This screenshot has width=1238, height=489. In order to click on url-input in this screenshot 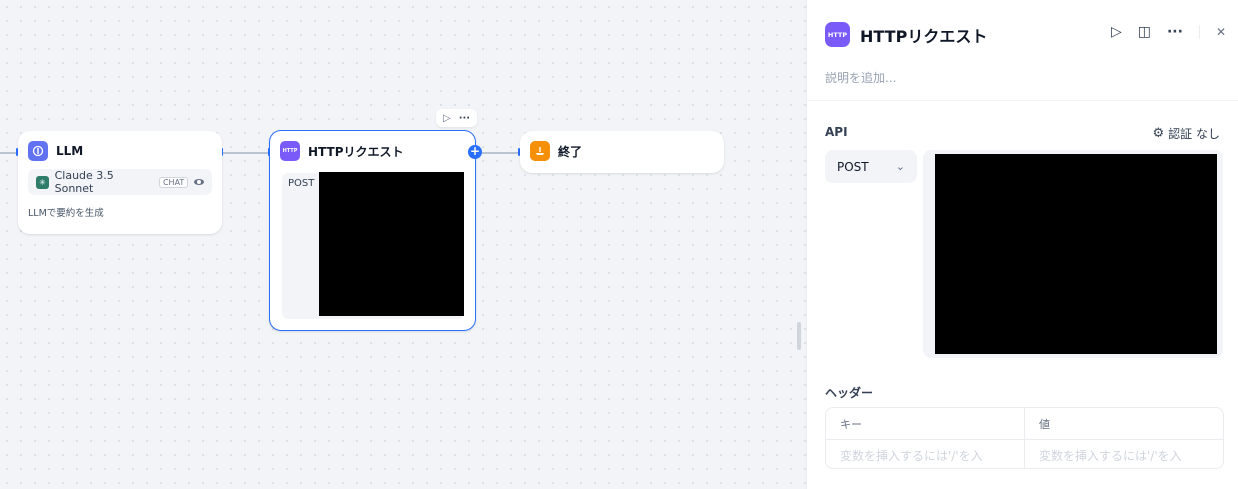, I will do `click(1073, 254)`.